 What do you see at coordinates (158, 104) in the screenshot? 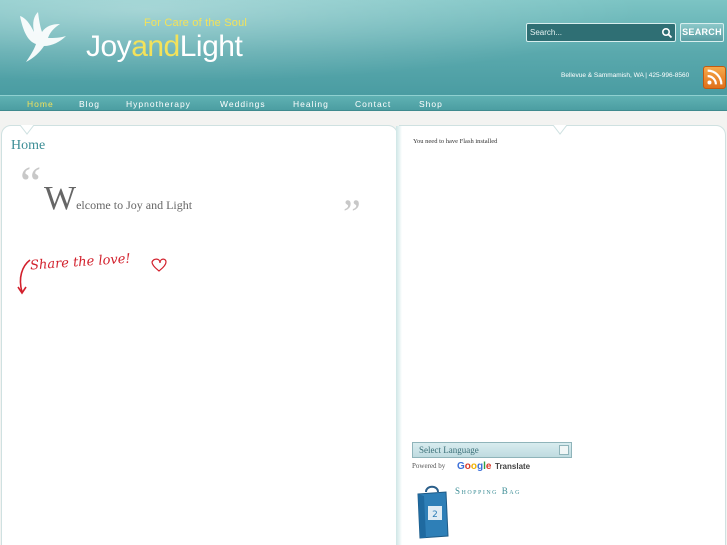
I see `nav-hypnotherapy: Hypnotherapy` at bounding box center [158, 104].